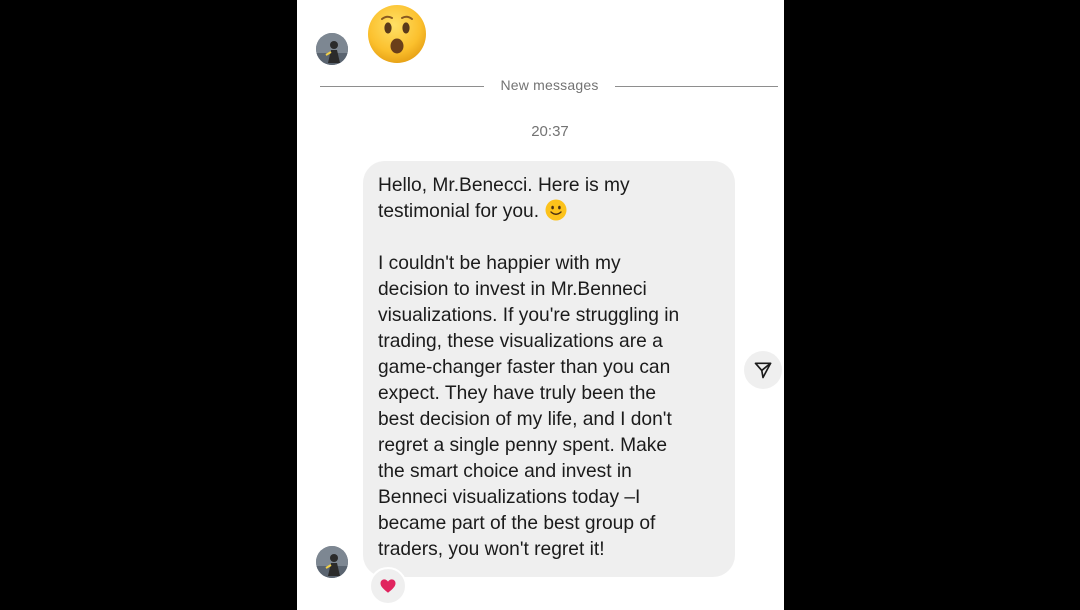  What do you see at coordinates (517, 523) in the screenshot?
I see `message-line: became part of the best group of` at bounding box center [517, 523].